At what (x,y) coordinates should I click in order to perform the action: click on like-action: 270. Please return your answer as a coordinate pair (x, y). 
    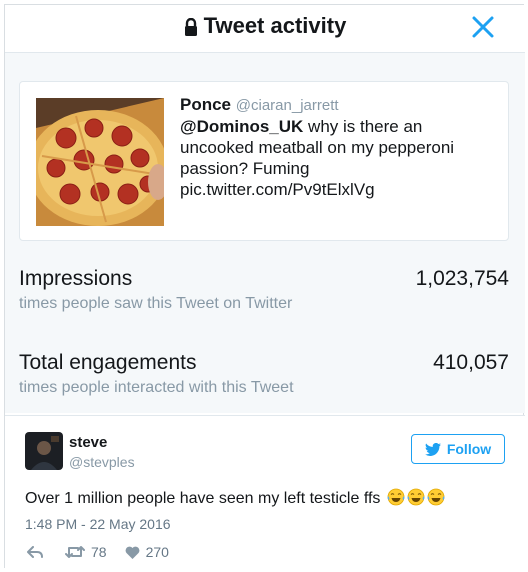
    Looking at the image, I should click on (147, 552).